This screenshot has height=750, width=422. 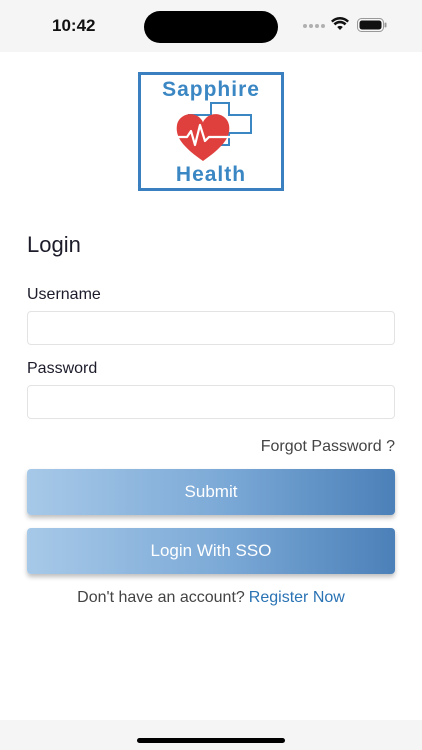 I want to click on bottom-safe-area, so click(x=211, y=735).